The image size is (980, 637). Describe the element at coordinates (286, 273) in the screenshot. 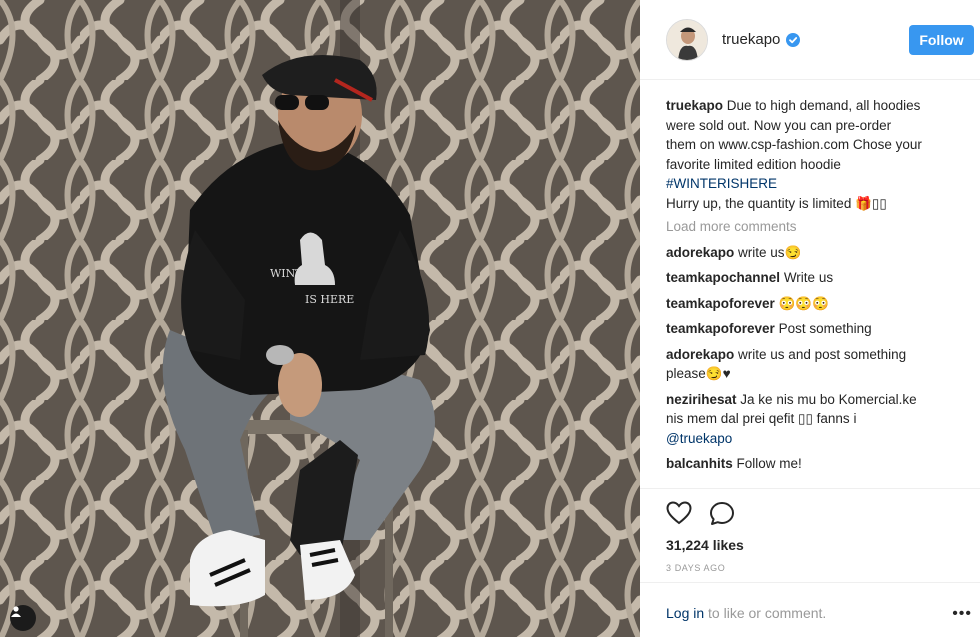

I see `hoodie-print-text-1: WINT` at that location.